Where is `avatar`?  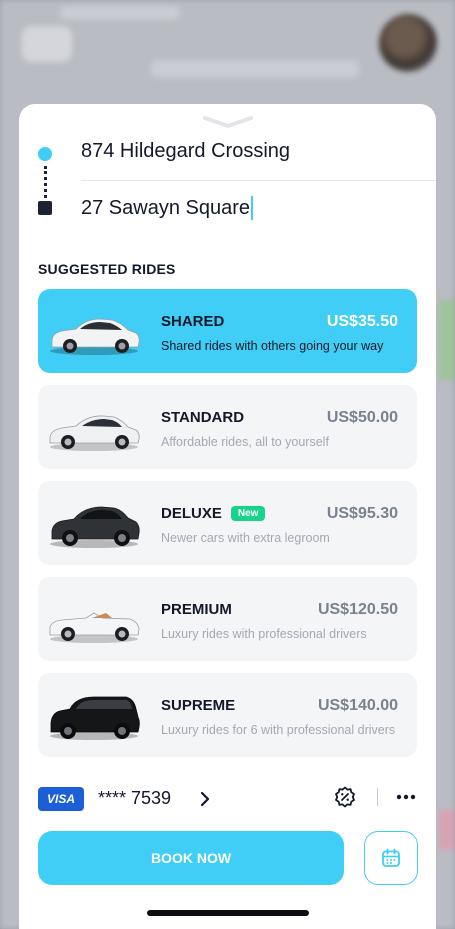 avatar is located at coordinates (408, 43).